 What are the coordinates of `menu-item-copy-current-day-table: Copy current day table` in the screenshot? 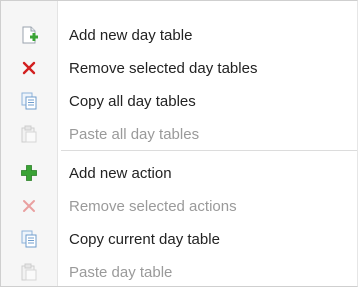 It's located at (179, 239).